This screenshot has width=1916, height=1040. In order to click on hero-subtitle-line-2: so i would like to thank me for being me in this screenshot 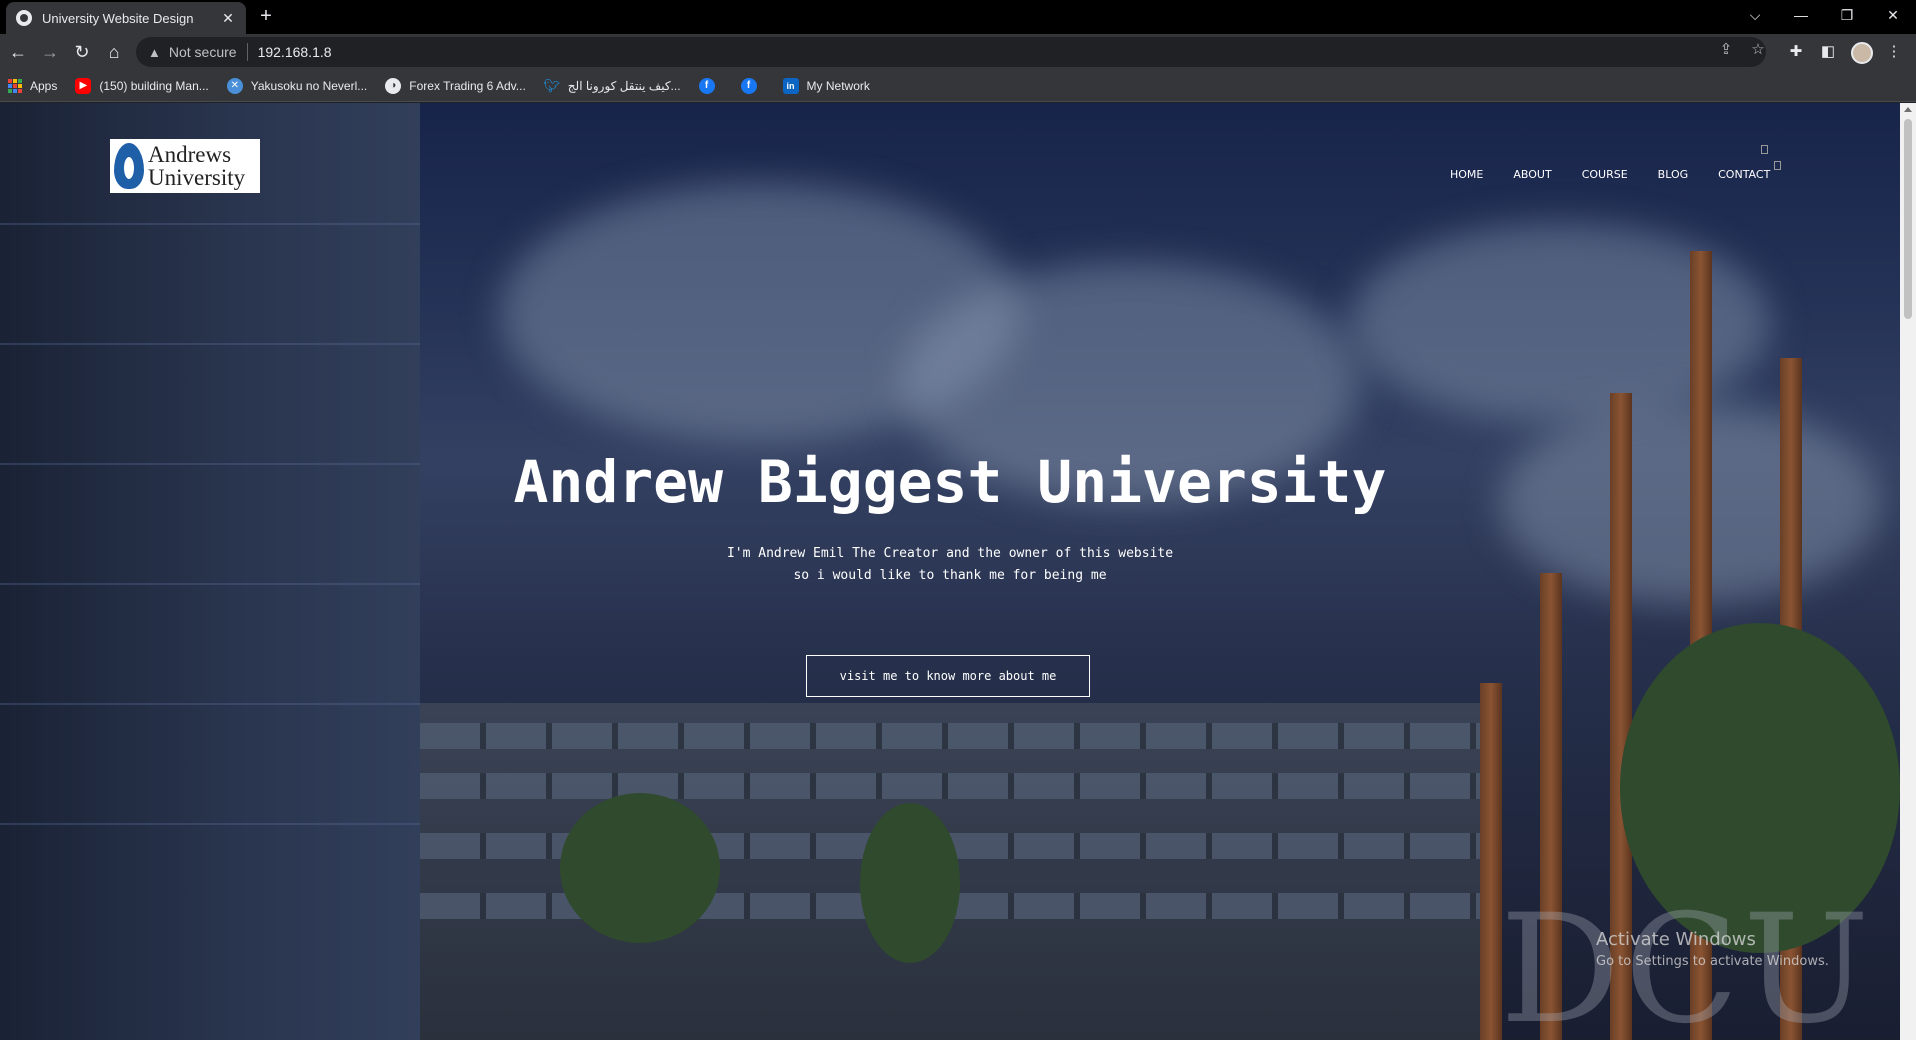, I will do `click(950, 575)`.